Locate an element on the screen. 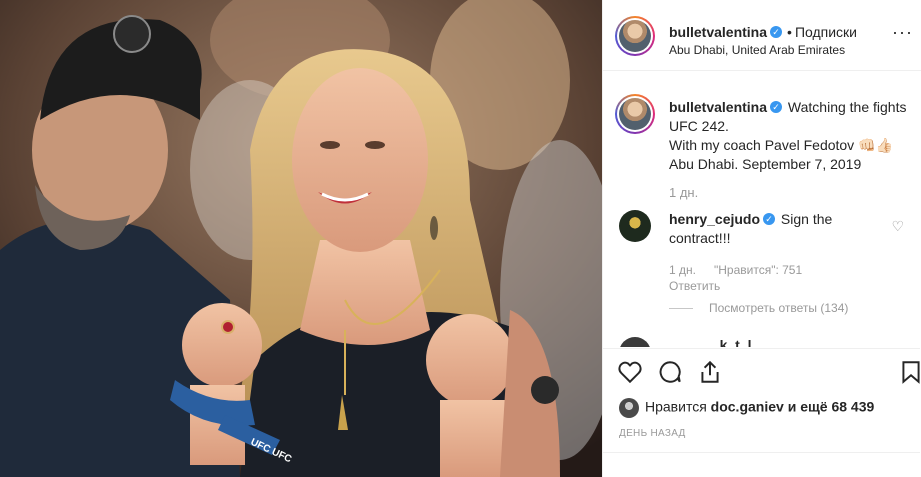 The image size is (921, 477). liked-by-row: Нравится doc.ganiev и ещё 68 439 is located at coordinates (746, 408).